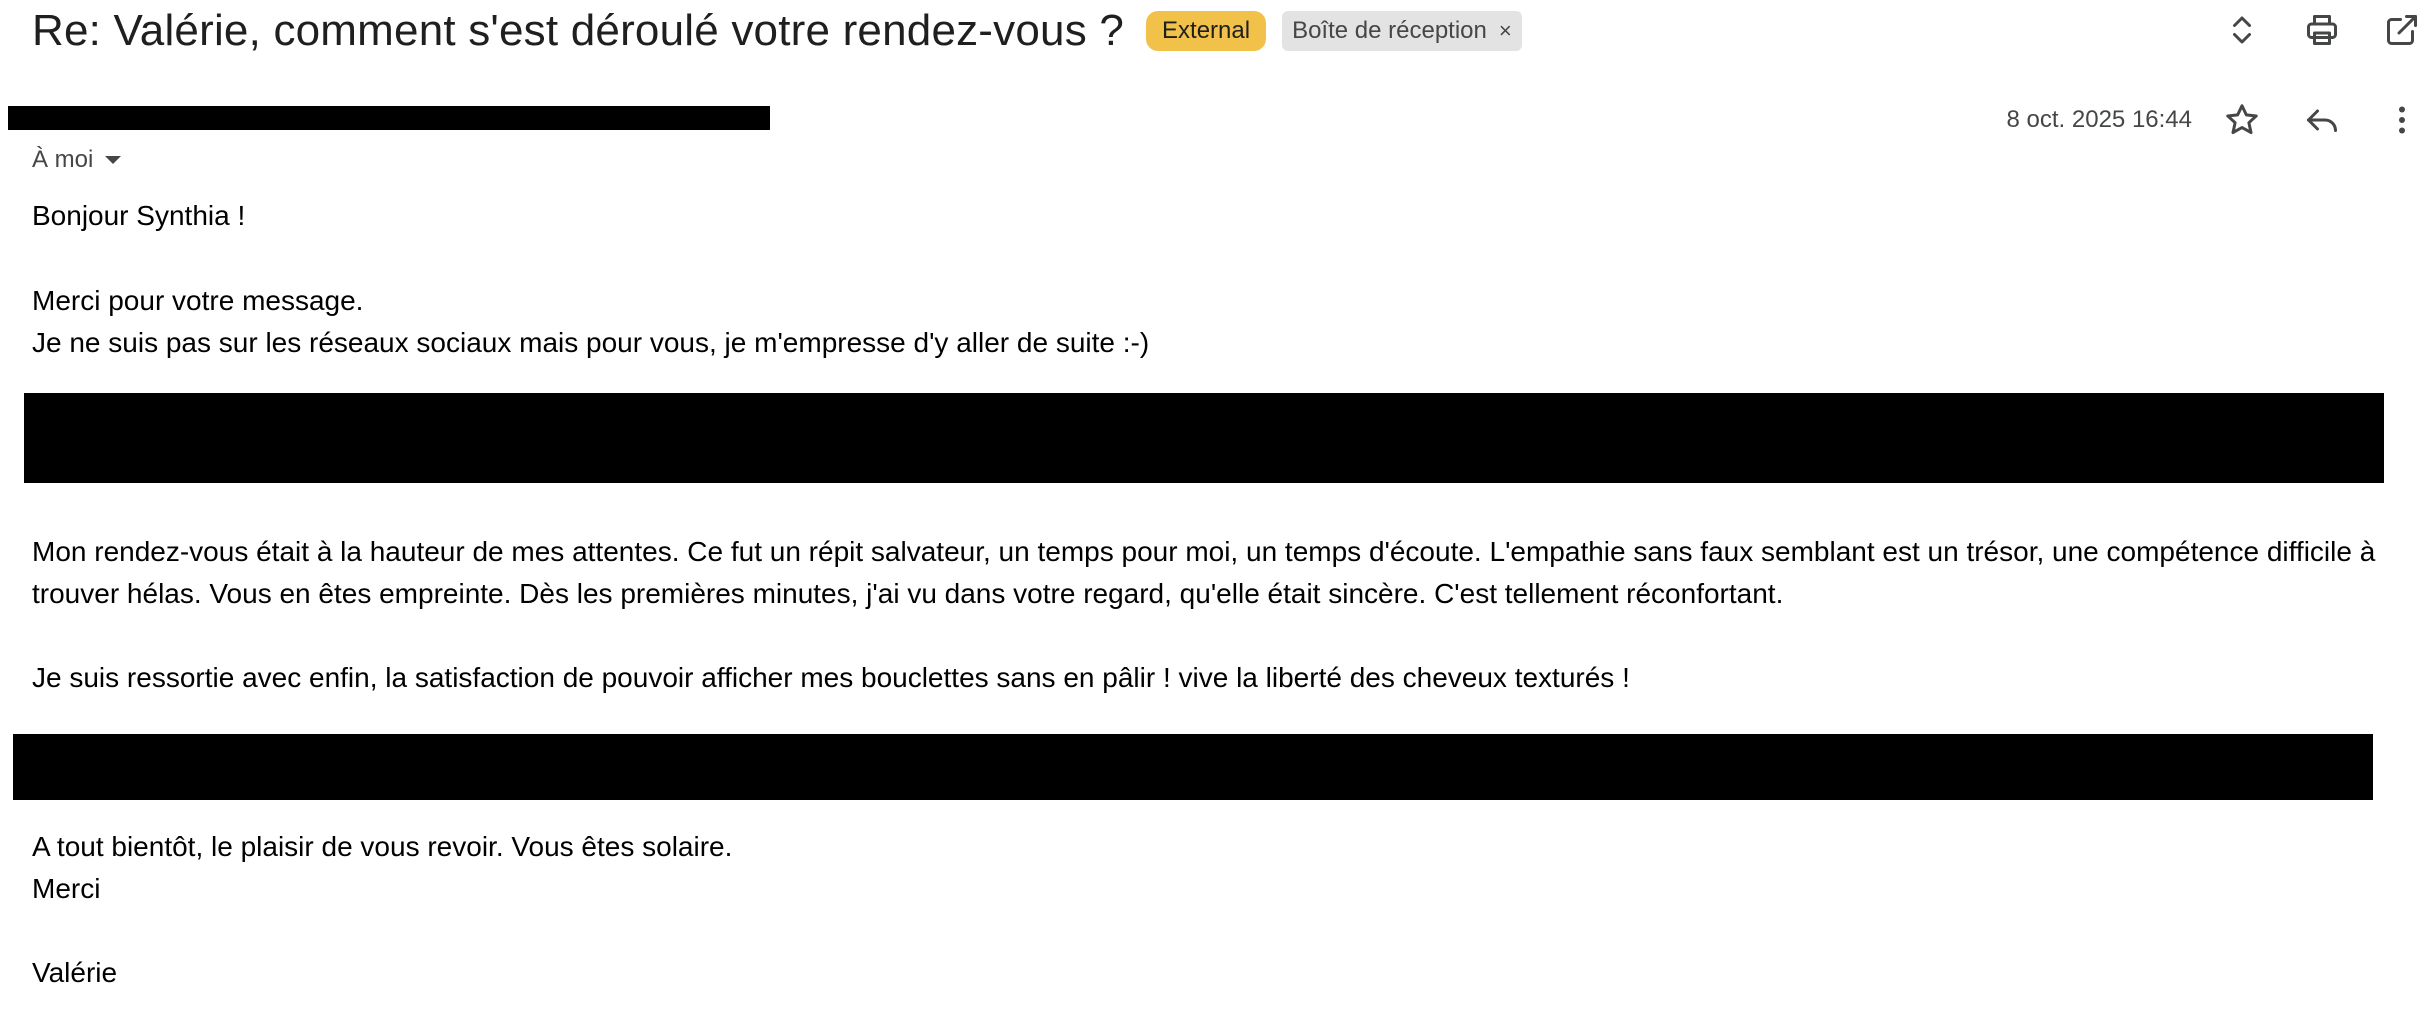 Image resolution: width=2424 pixels, height=1034 pixels. Describe the element at coordinates (75, 972) in the screenshot. I see `body-signature: Valérie` at that location.